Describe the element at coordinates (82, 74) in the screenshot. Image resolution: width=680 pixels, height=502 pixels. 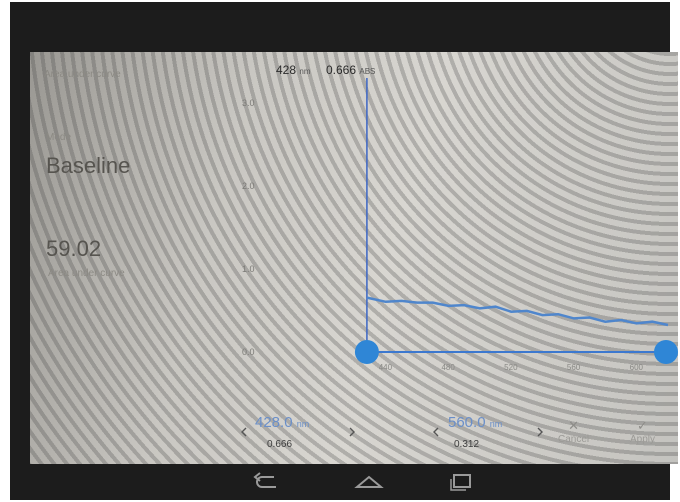
I see `sidebar-header-label: Area under curve` at that location.